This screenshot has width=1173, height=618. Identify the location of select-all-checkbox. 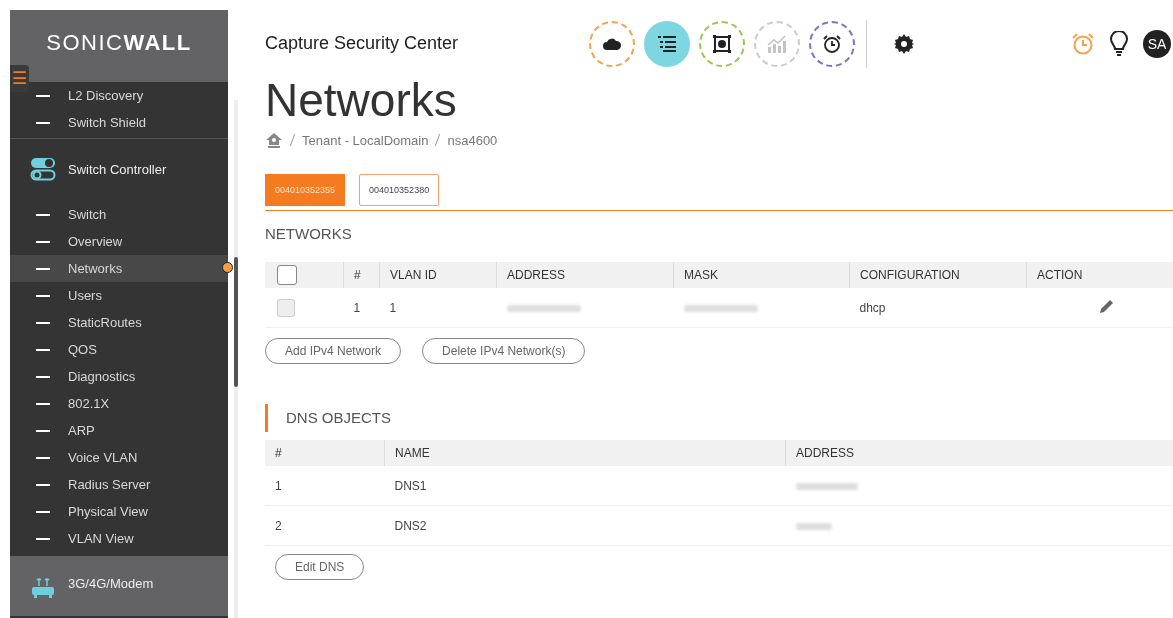
(287, 275).